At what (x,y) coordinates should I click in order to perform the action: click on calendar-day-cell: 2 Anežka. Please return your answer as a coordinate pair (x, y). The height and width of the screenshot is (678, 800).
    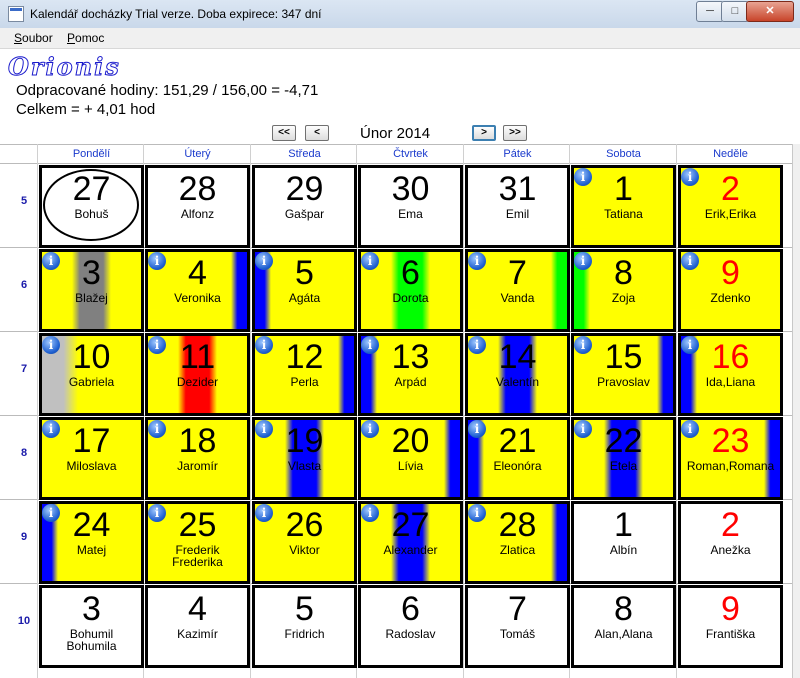
    Looking at the image, I should click on (730, 542).